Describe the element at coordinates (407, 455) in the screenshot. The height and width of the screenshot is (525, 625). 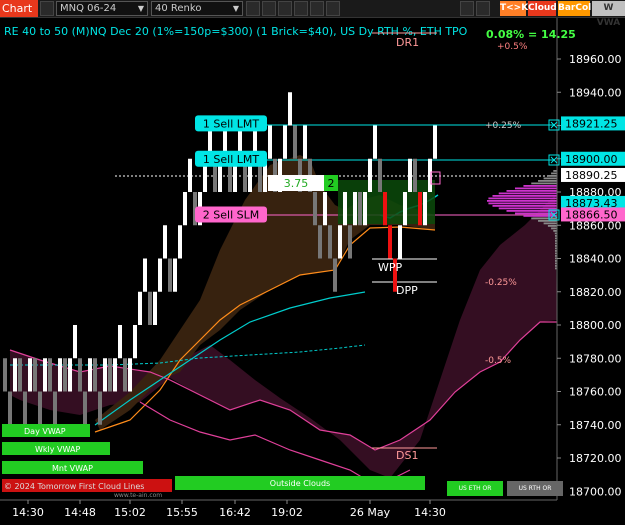
I see `ds1-label: DS1` at that location.